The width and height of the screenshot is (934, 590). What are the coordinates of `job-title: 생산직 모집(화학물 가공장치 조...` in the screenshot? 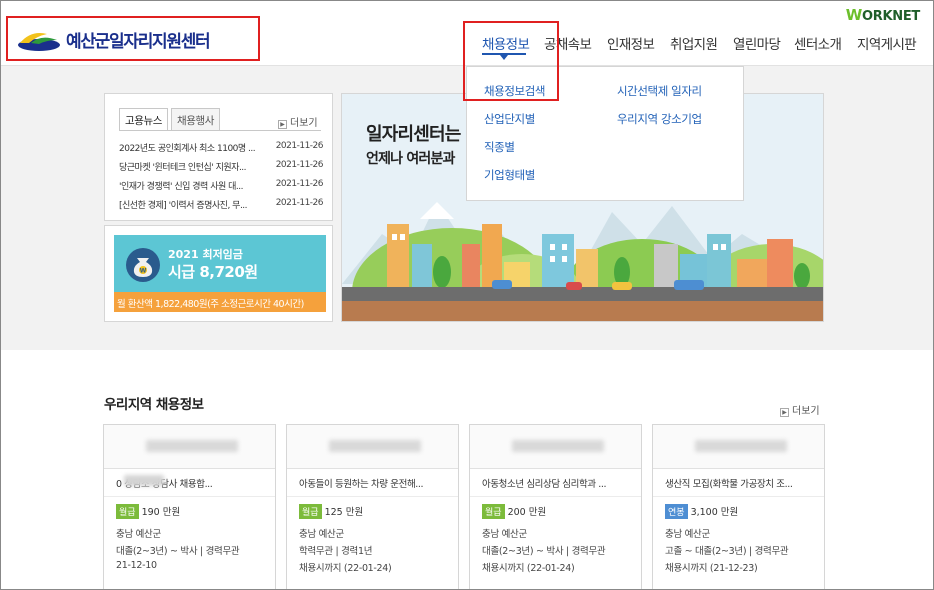 It's located at (729, 484).